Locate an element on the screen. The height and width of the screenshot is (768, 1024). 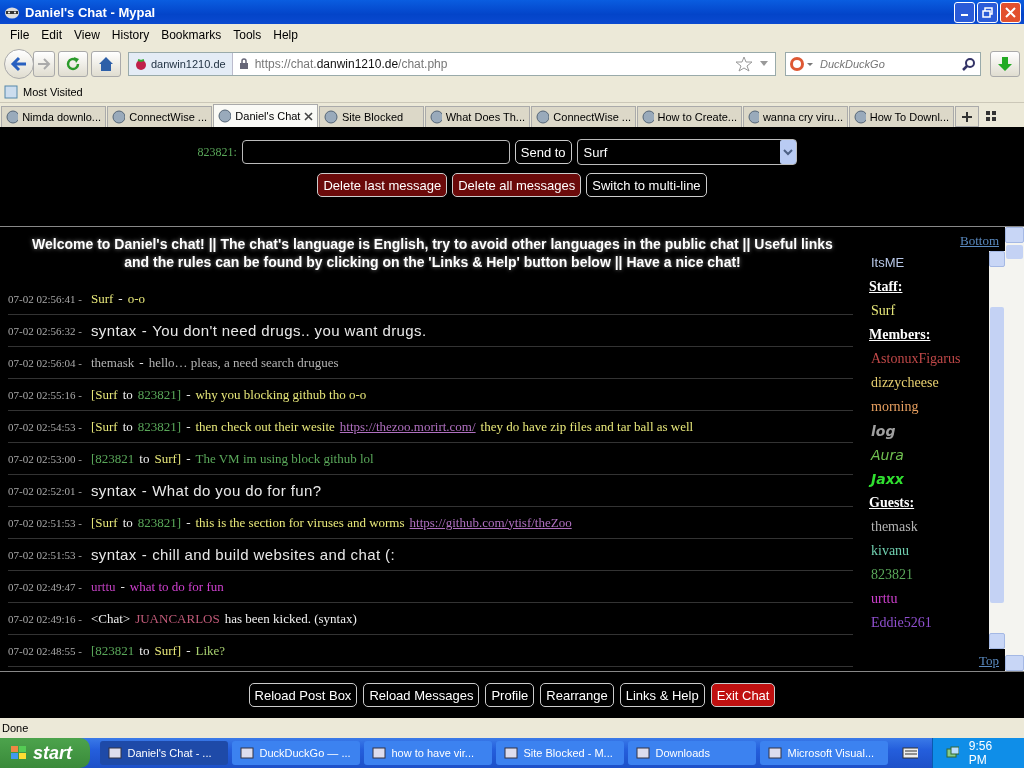
user-name: Surf is located at coordinates (929, 311).